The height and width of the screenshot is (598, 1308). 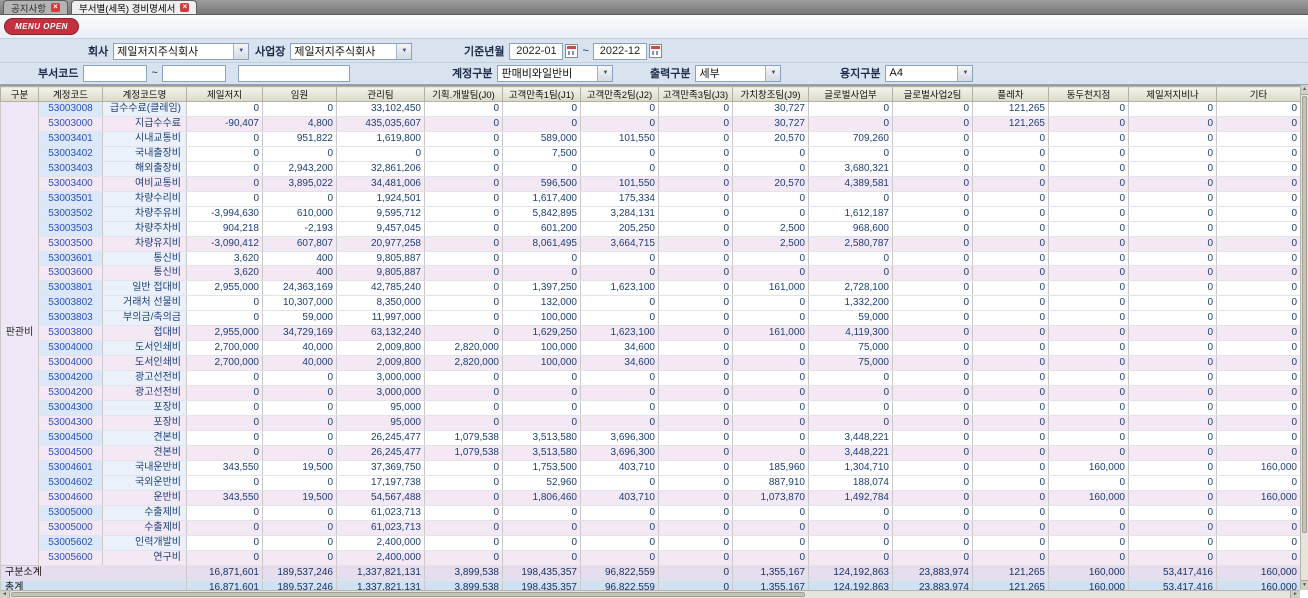 I want to click on account-name-cell: 차량유지비, so click(x=144, y=244).